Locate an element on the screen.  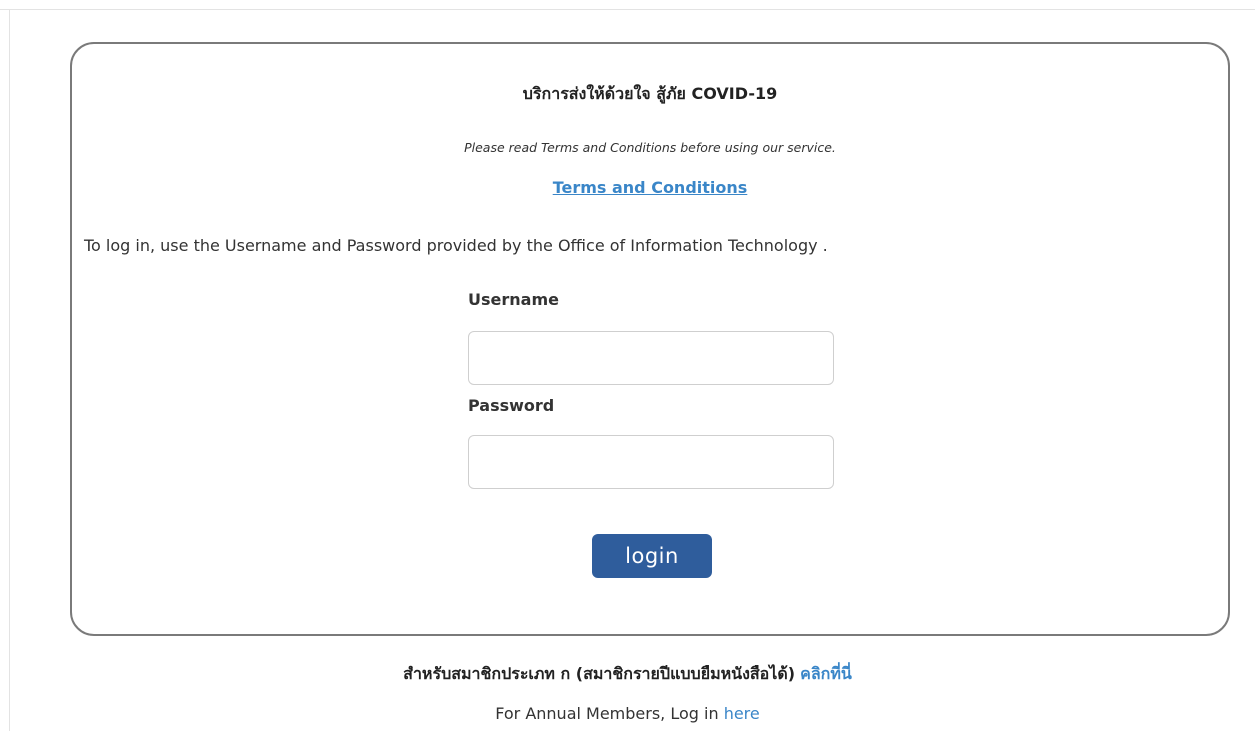
top-divider is located at coordinates (627, 9).